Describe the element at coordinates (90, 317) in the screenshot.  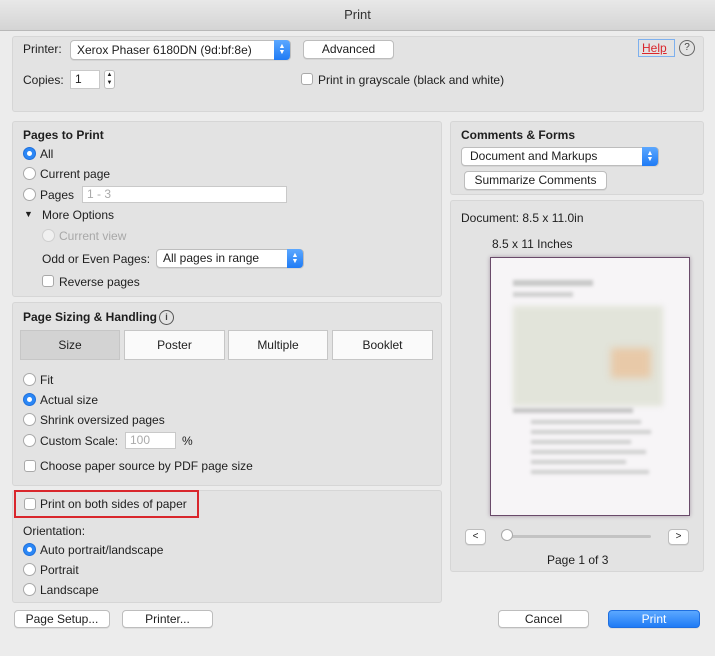
I see `sizing-heading: Page Sizing & Handling` at that location.